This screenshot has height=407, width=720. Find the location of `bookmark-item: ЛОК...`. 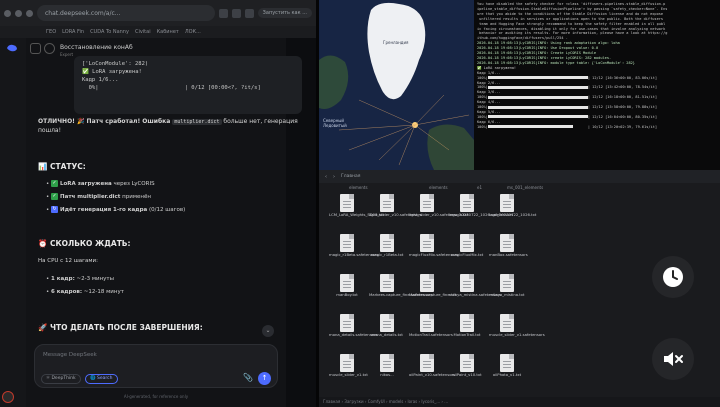

bookmark-item: ЛОК... is located at coordinates (193, 32).